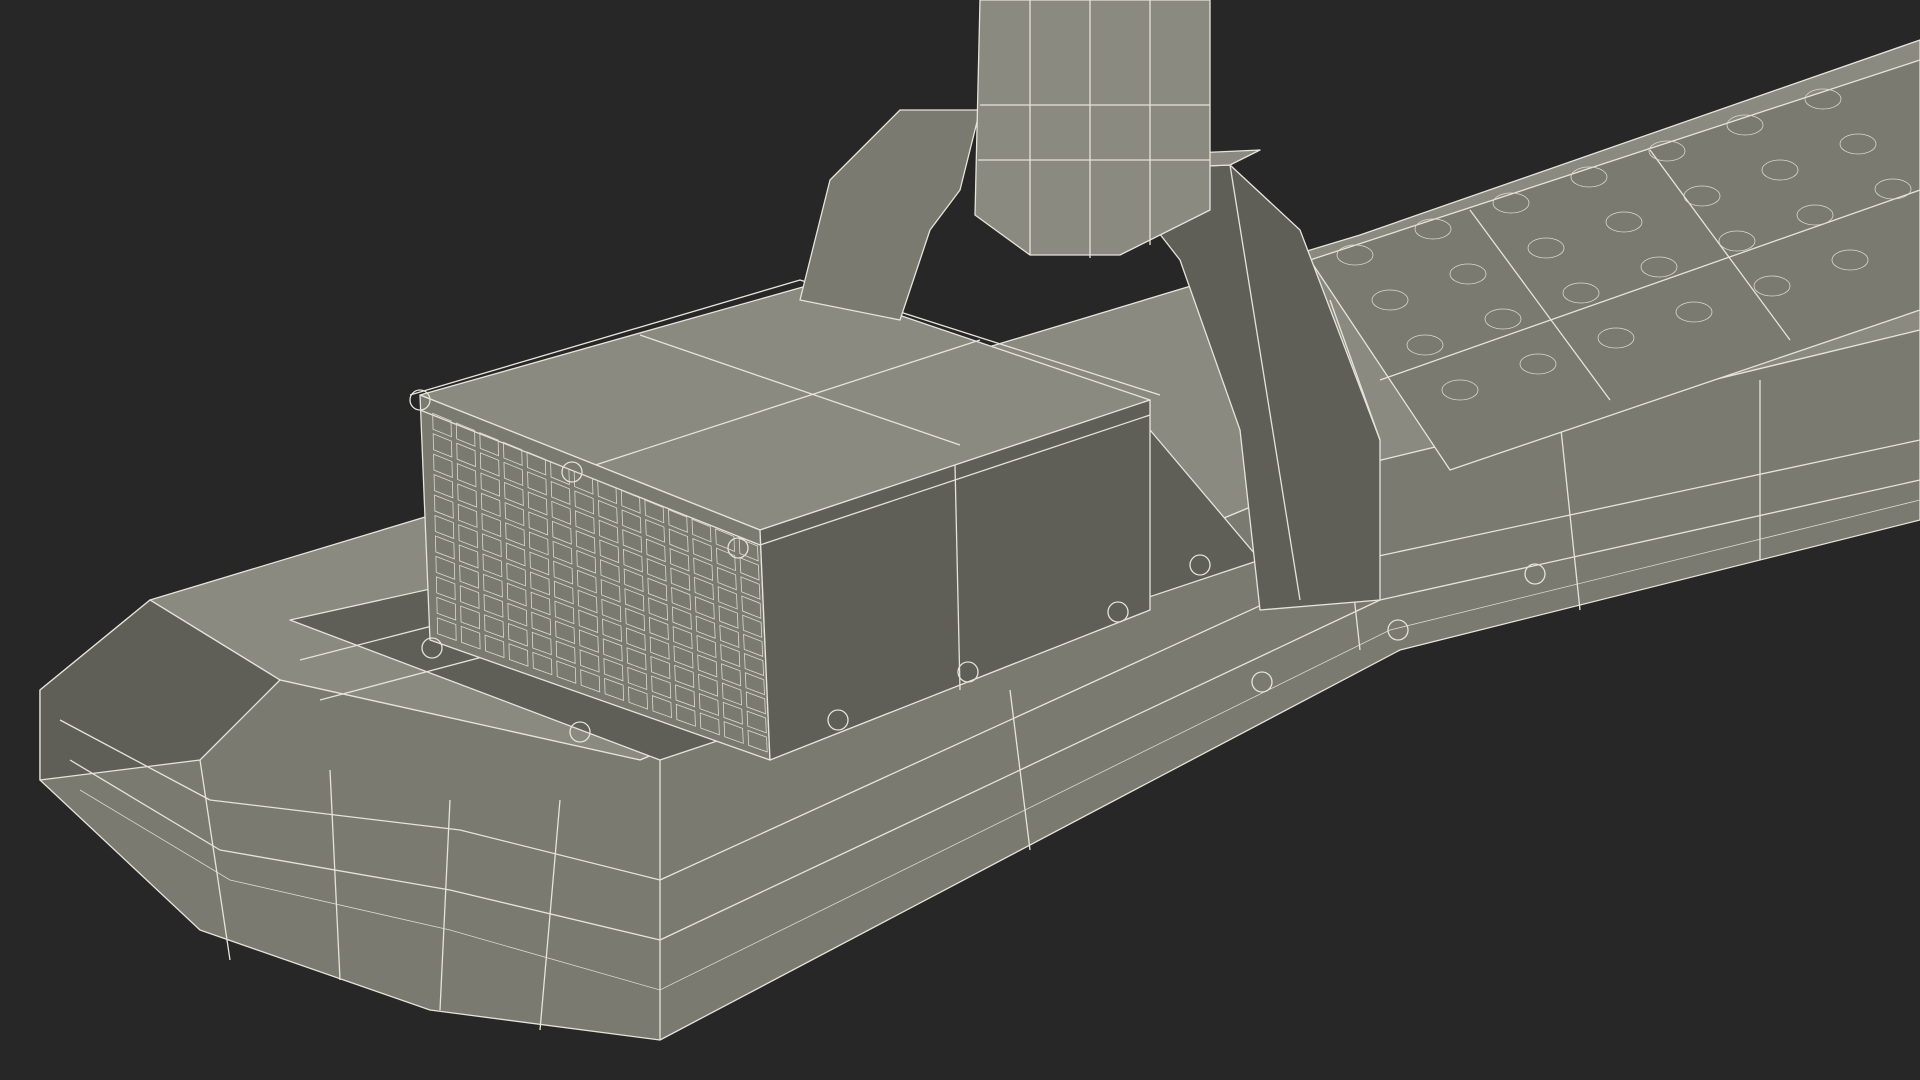  Describe the element at coordinates (1092, 129) in the screenshot. I see `vertical-column` at that location.